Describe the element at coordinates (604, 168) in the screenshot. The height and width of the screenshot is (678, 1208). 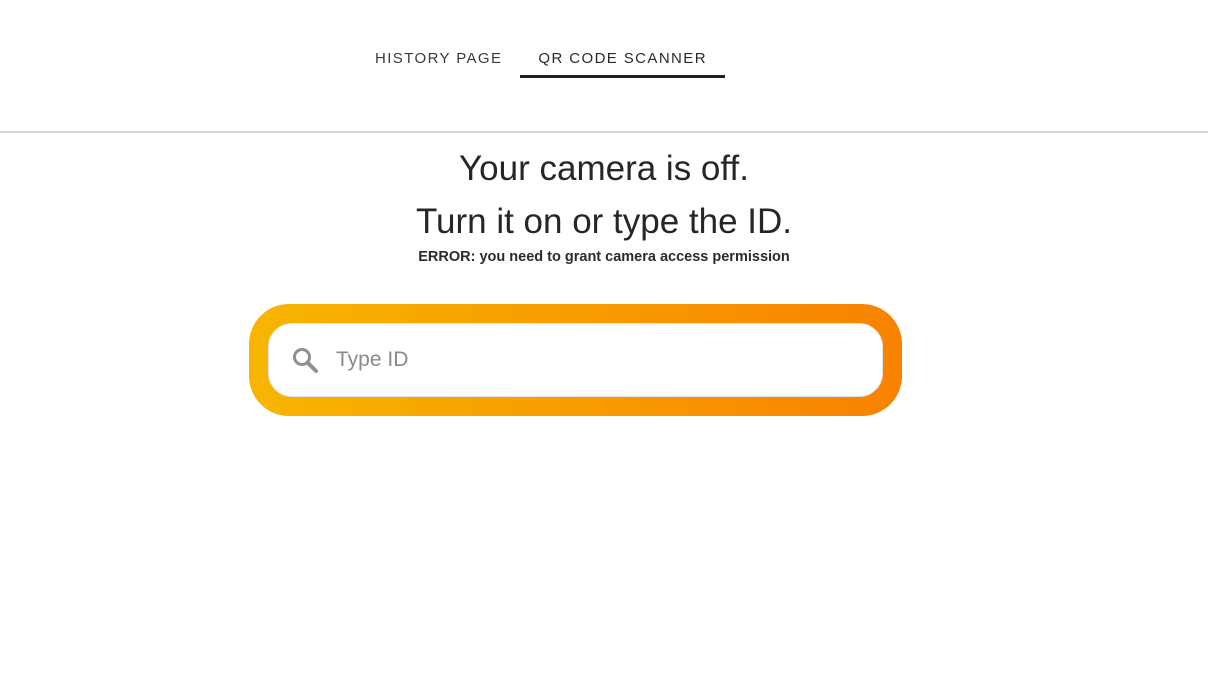
I see `camera-off-headline: Your camera is off.` at that location.